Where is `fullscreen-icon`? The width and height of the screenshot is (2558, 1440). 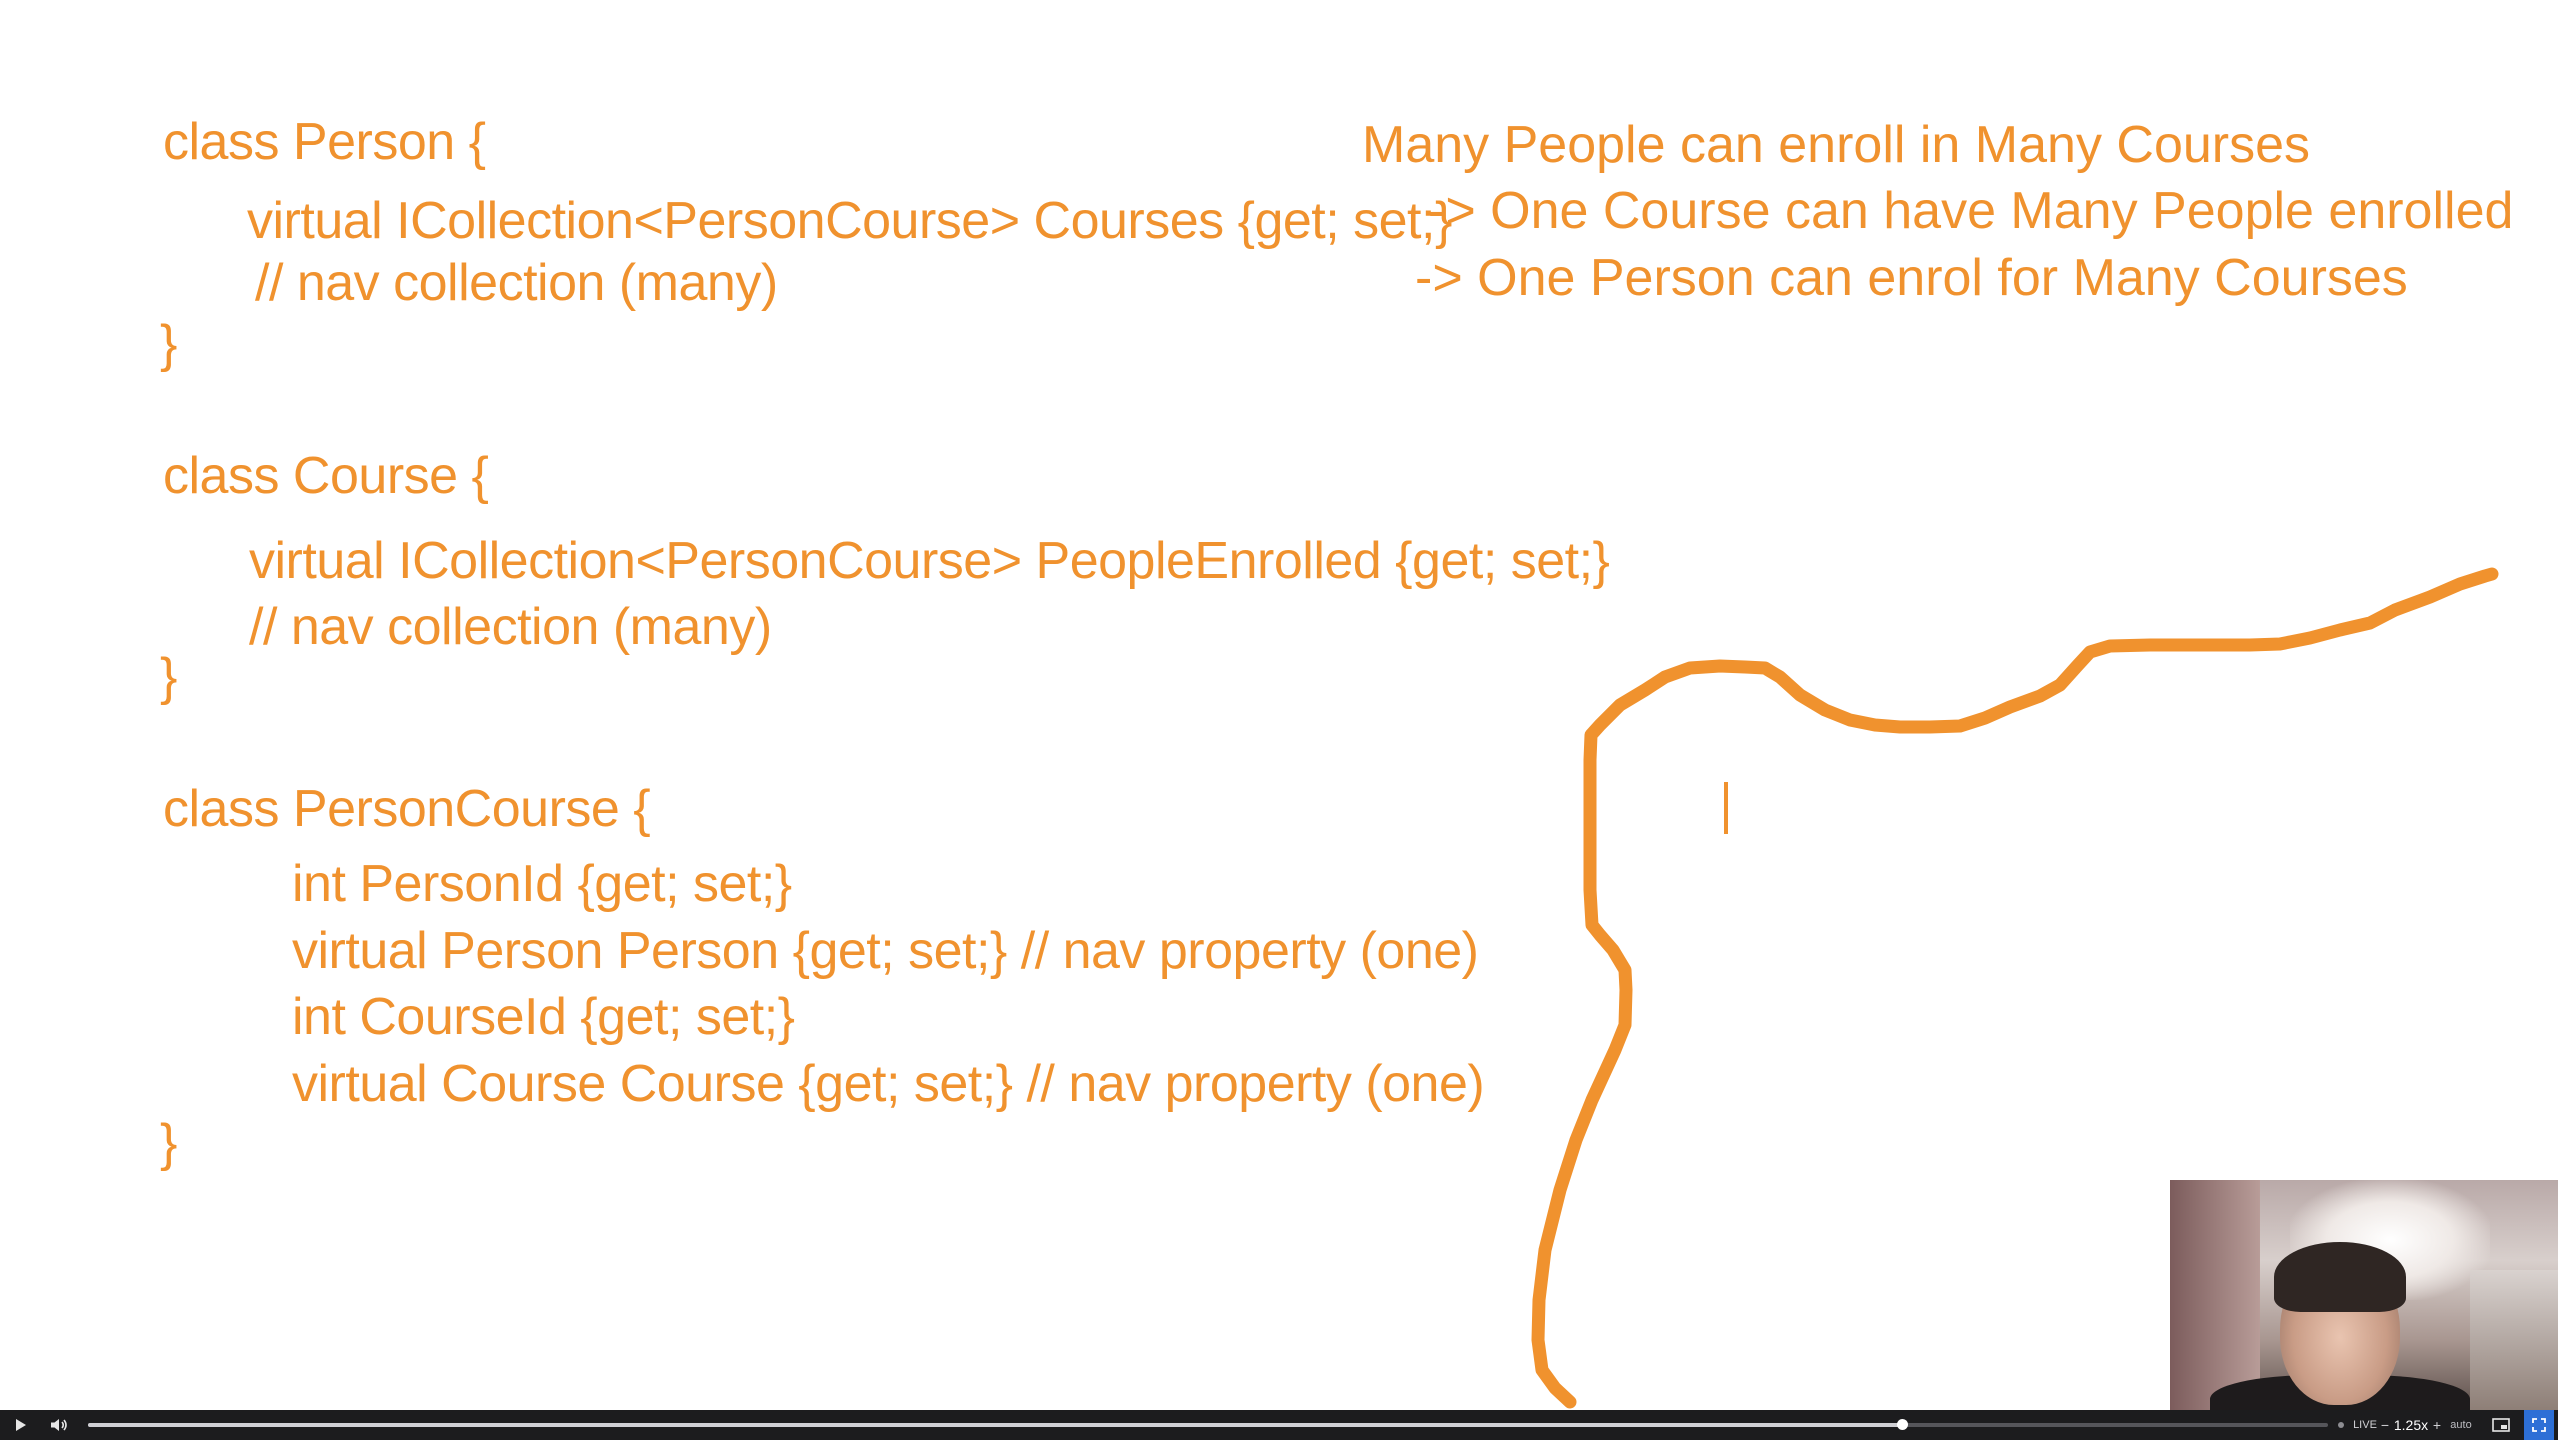
fullscreen-icon is located at coordinates (2539, 1425).